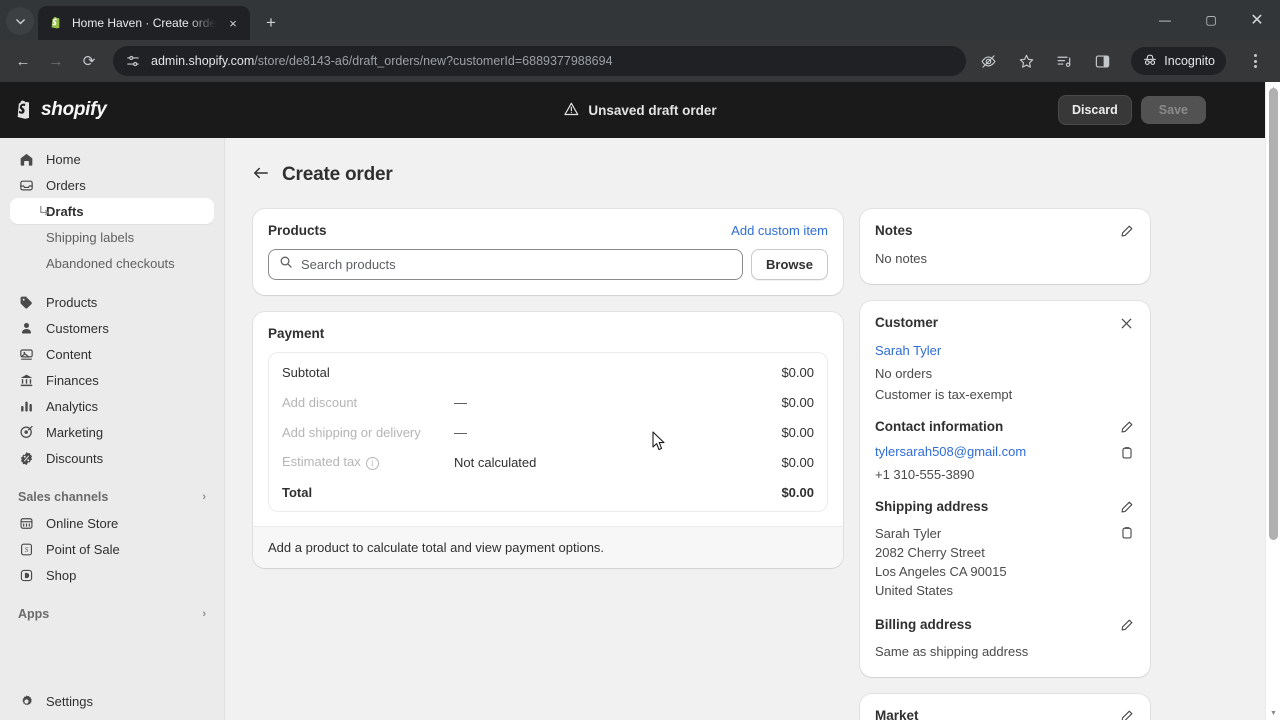 The width and height of the screenshot is (1280, 720). What do you see at coordinates (1005, 625) in the screenshot?
I see `billing-address-header: Billing address` at bounding box center [1005, 625].